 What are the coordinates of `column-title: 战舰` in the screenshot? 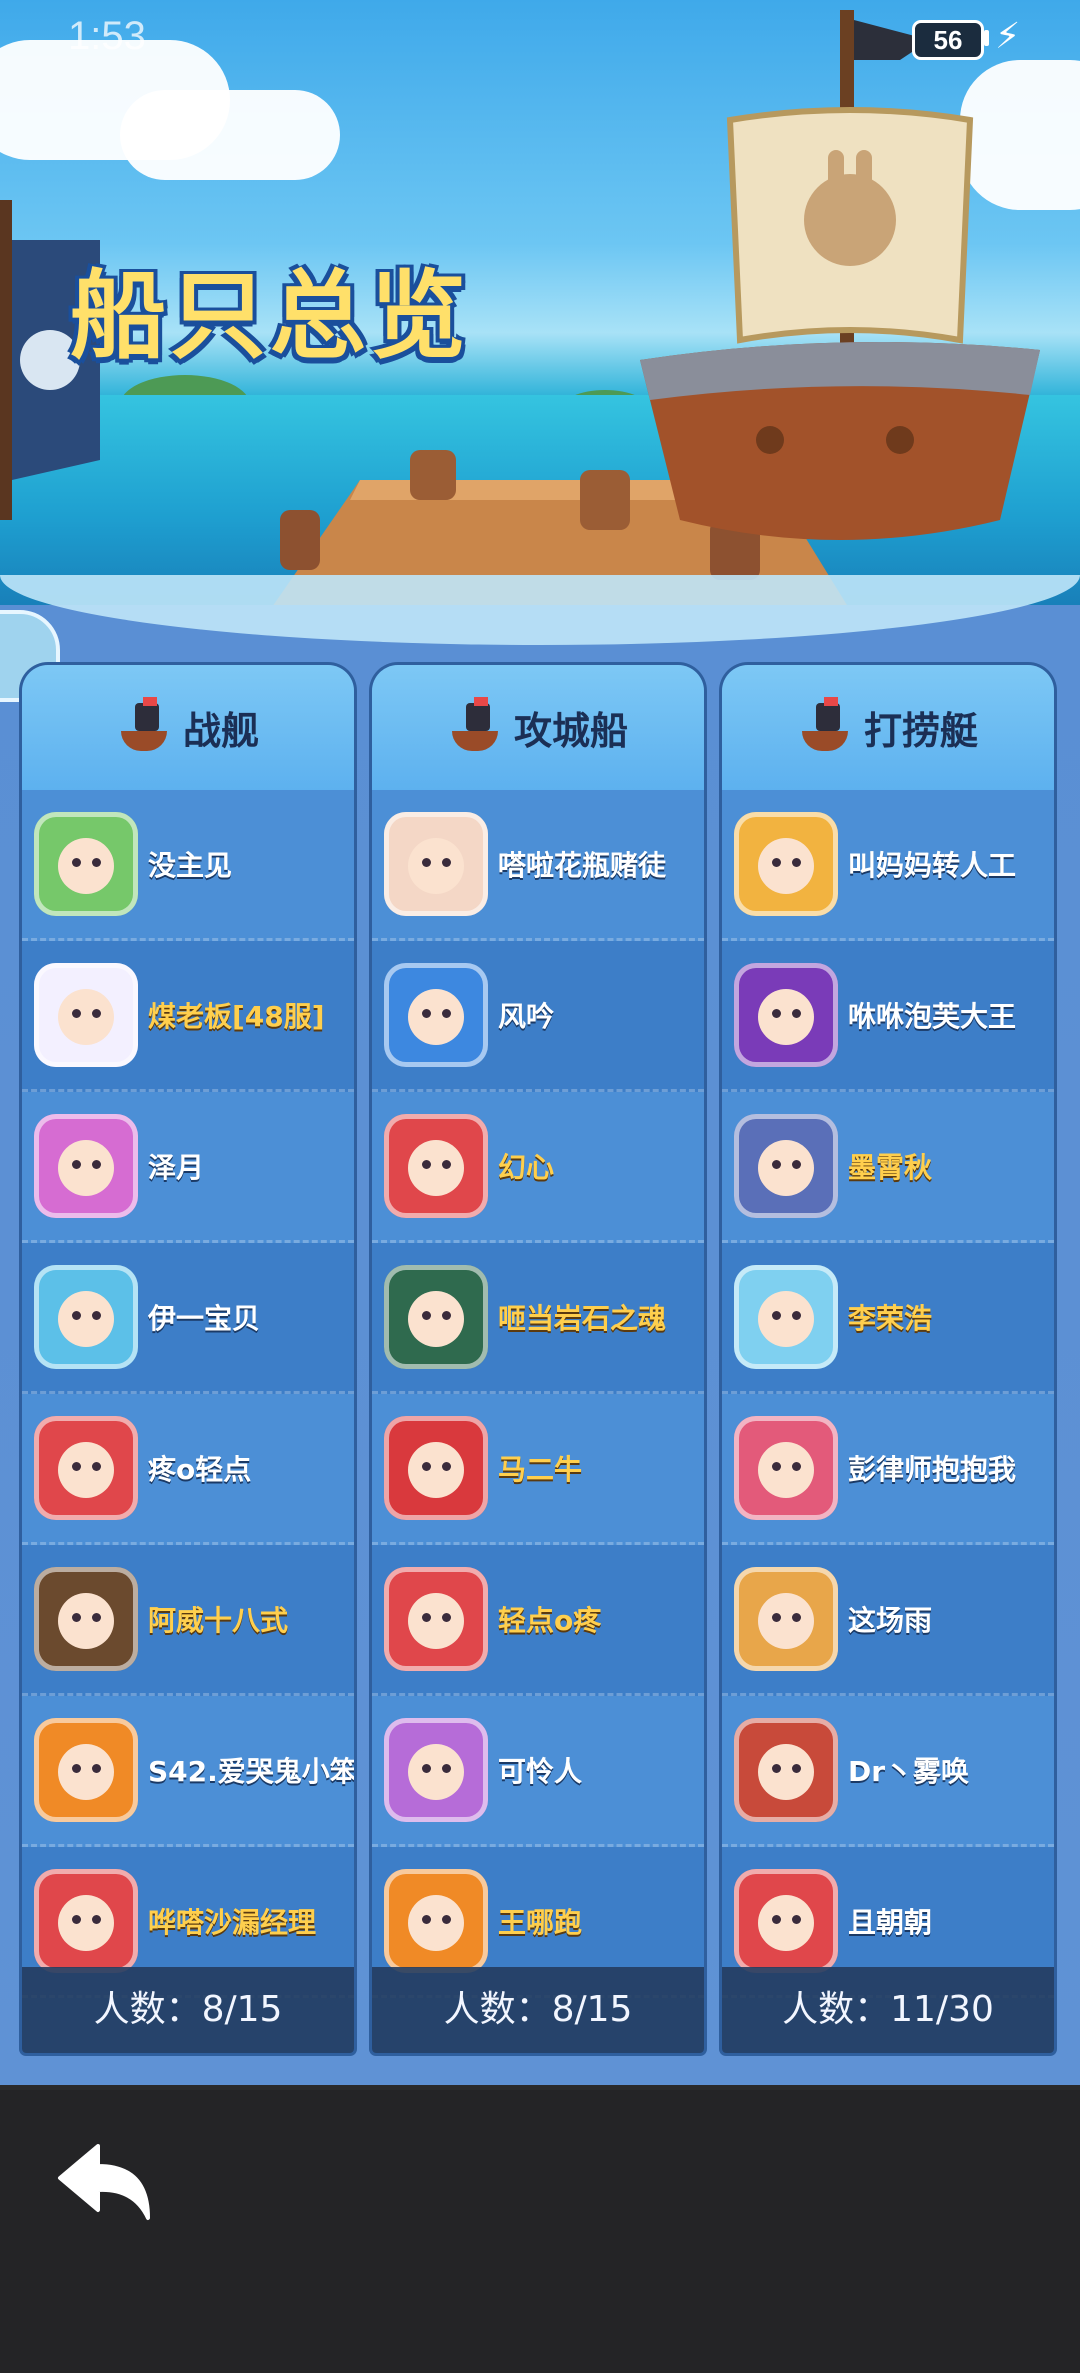 It's located at (220, 731).